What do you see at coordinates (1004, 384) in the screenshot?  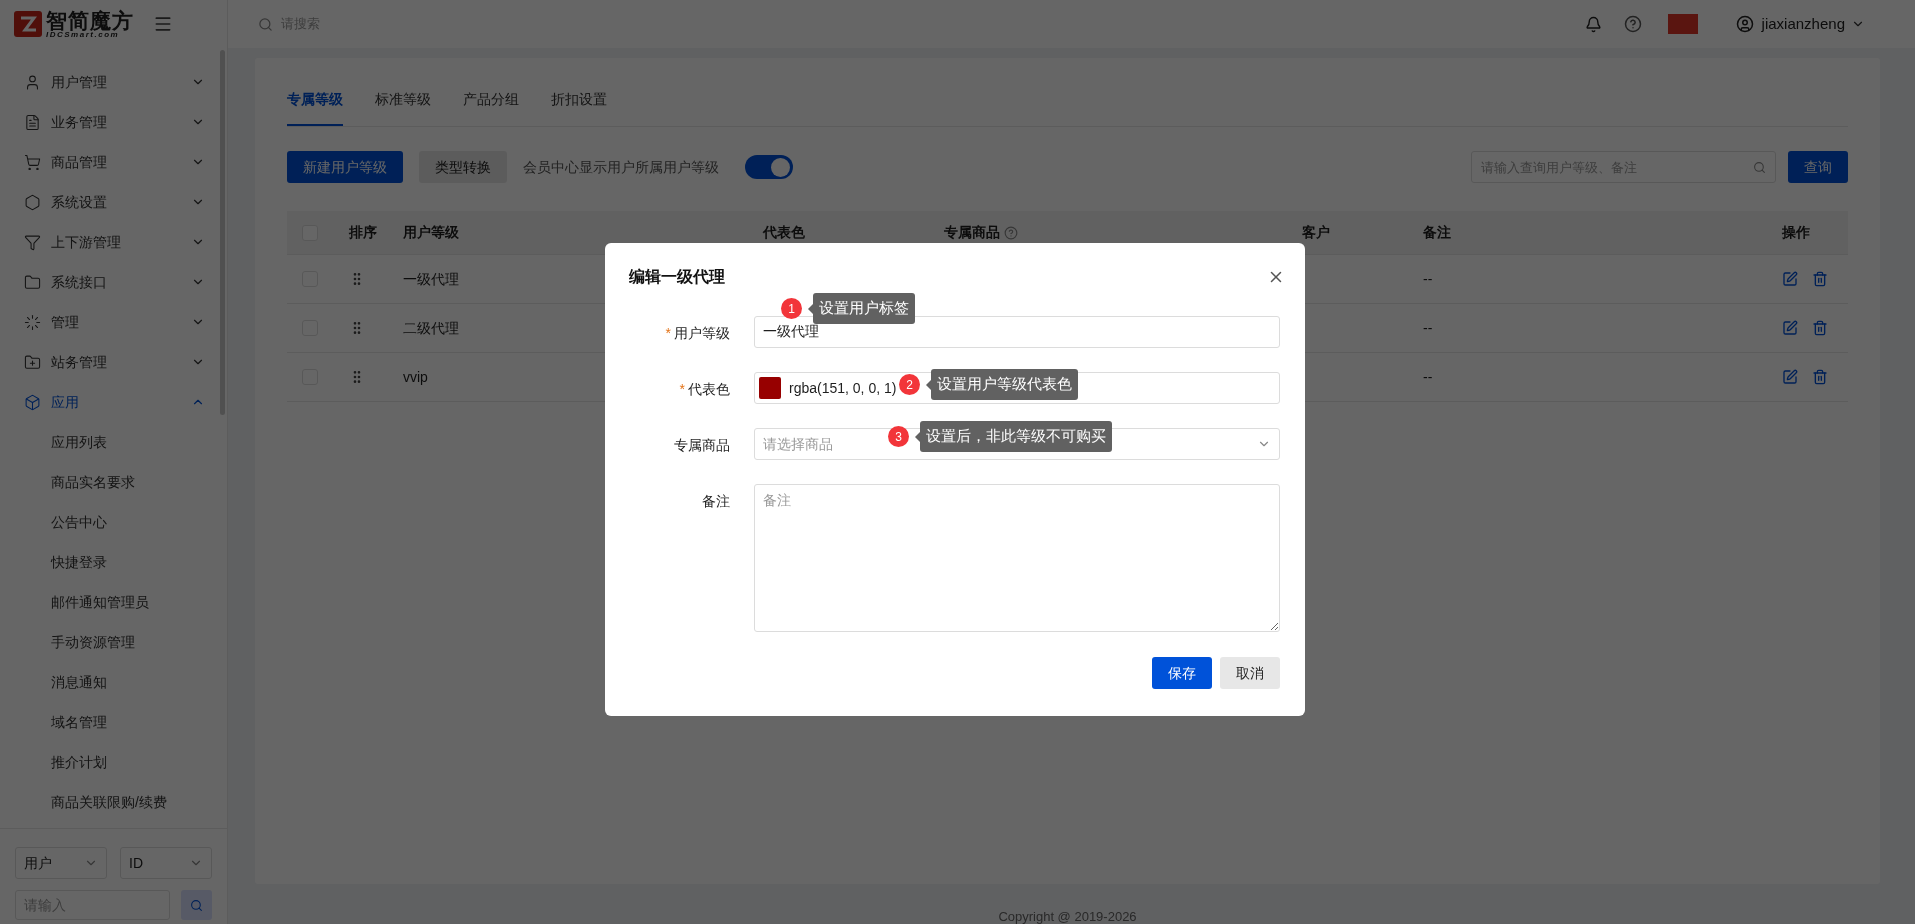 I see `tooltip: 设置用户等级代表色` at bounding box center [1004, 384].